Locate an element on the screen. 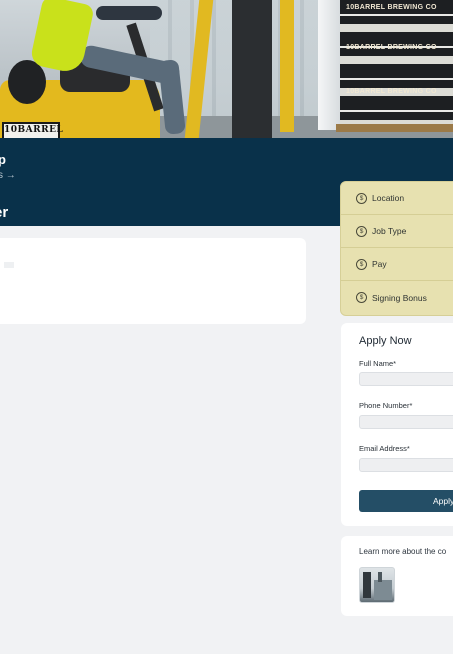 This screenshot has width=453, height=654. description-text-placeholder is located at coordinates (9, 265).